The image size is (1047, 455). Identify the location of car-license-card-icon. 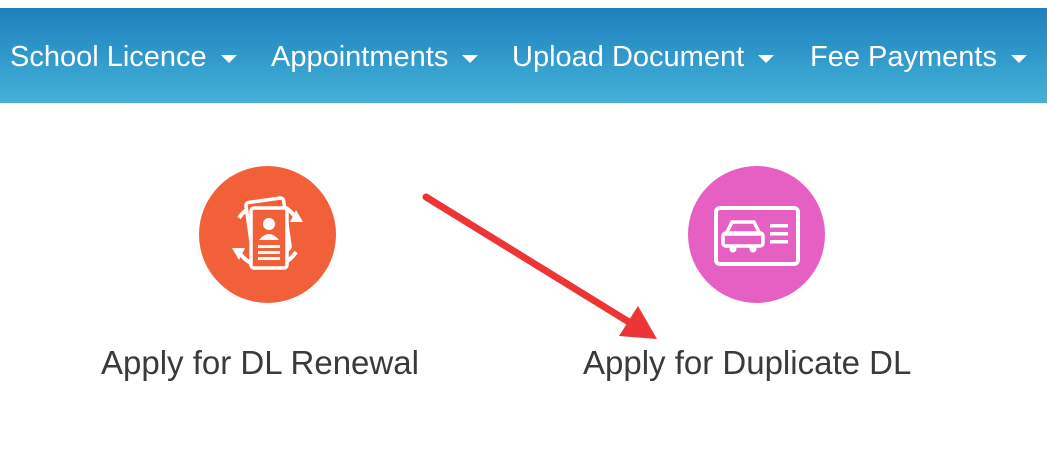
(756, 234).